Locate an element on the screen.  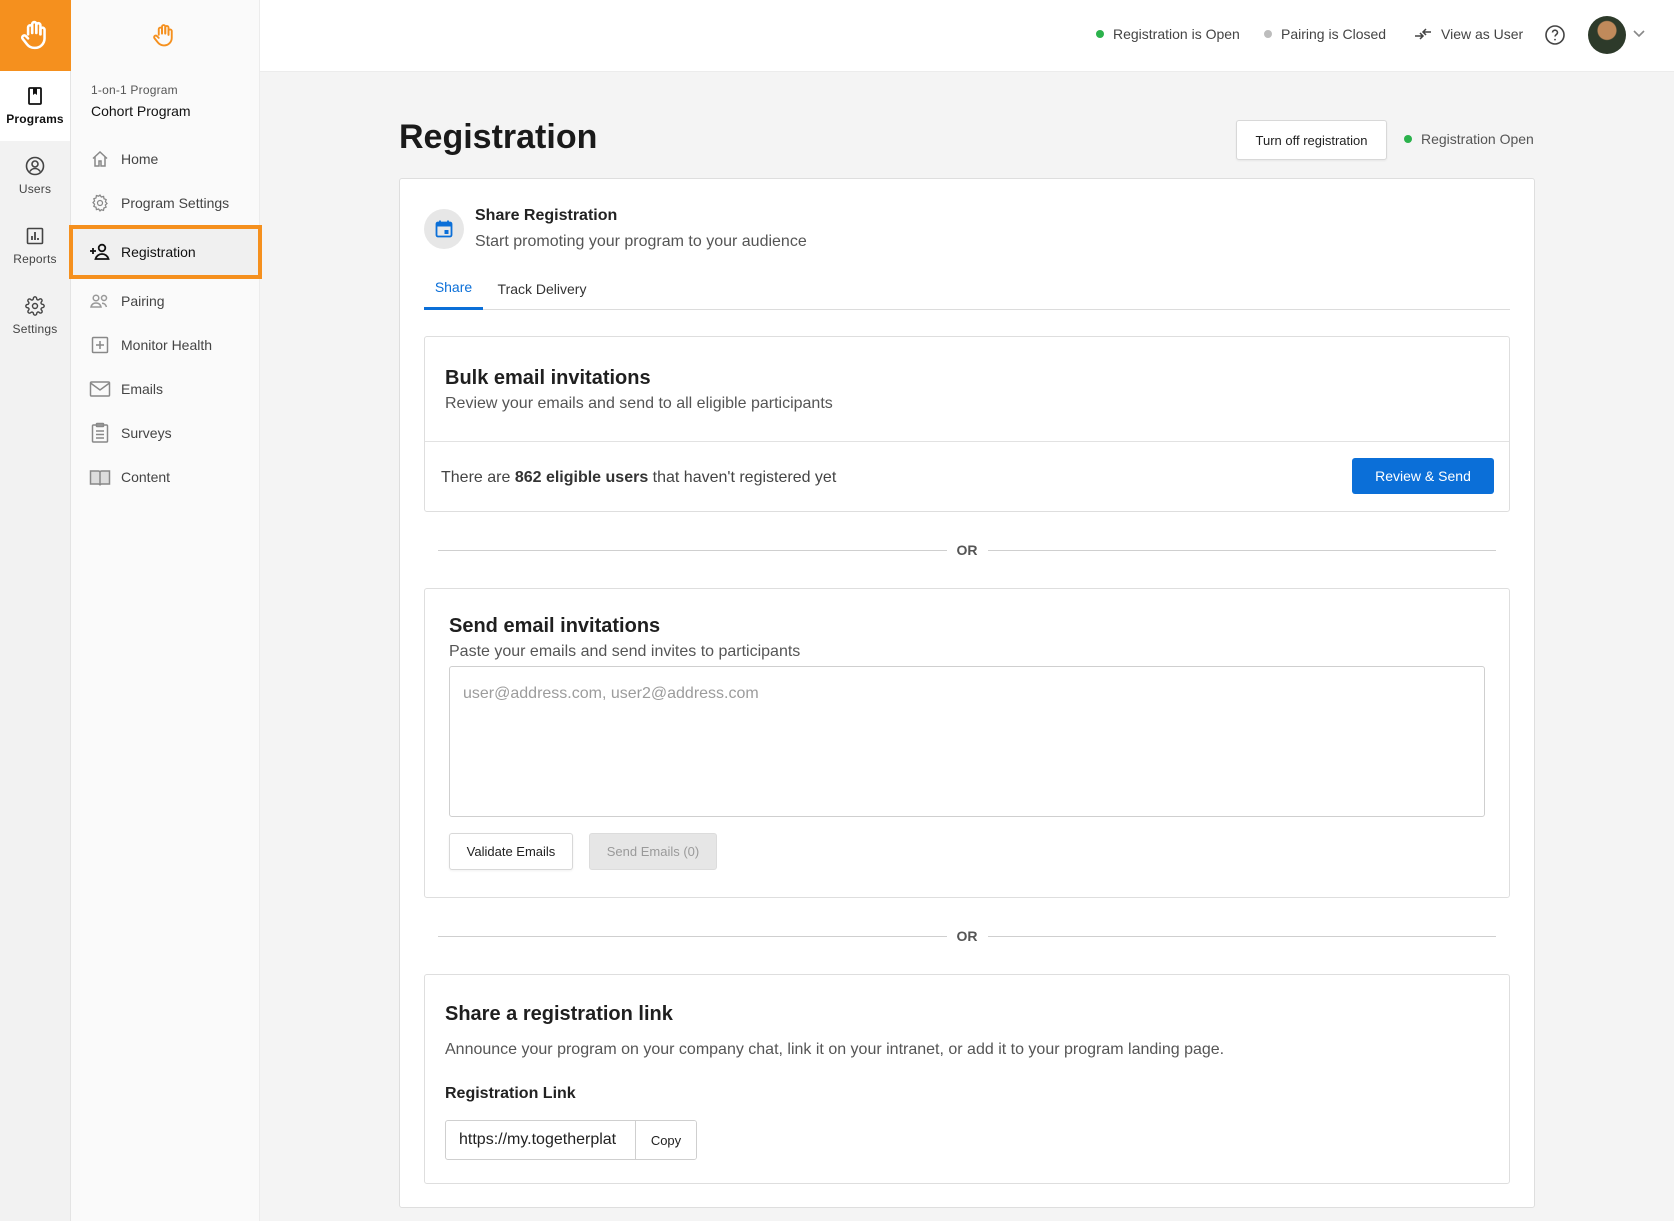
rail-item-label: Settings is located at coordinates (35, 329).